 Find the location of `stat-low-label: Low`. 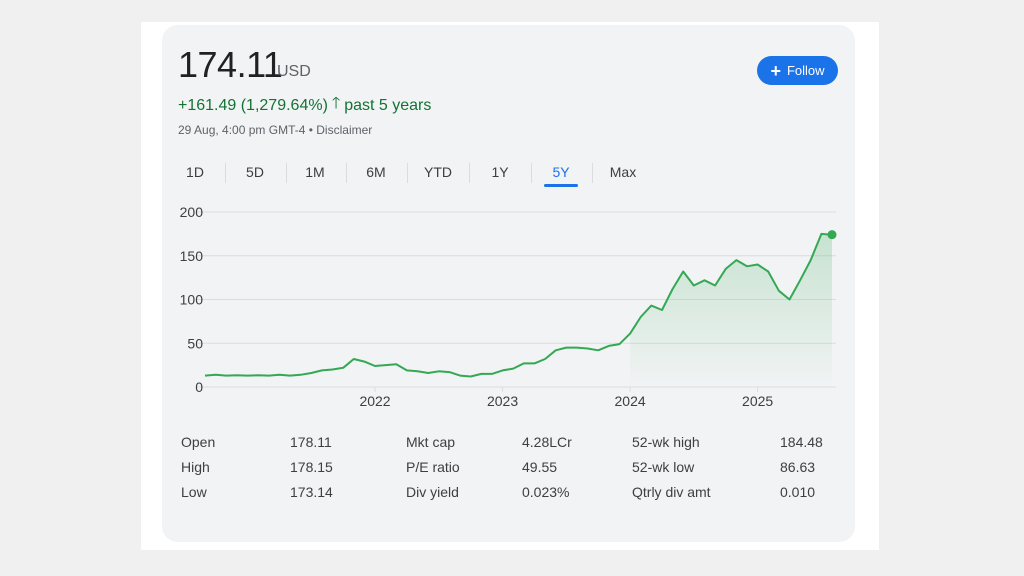

stat-low-label: Low is located at coordinates (194, 492).